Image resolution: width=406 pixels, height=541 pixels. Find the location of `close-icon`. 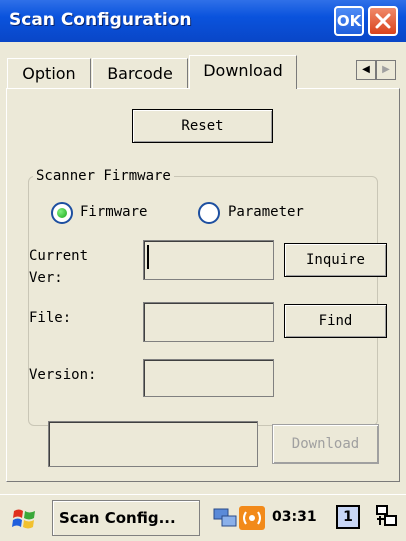

close-icon is located at coordinates (383, 21).